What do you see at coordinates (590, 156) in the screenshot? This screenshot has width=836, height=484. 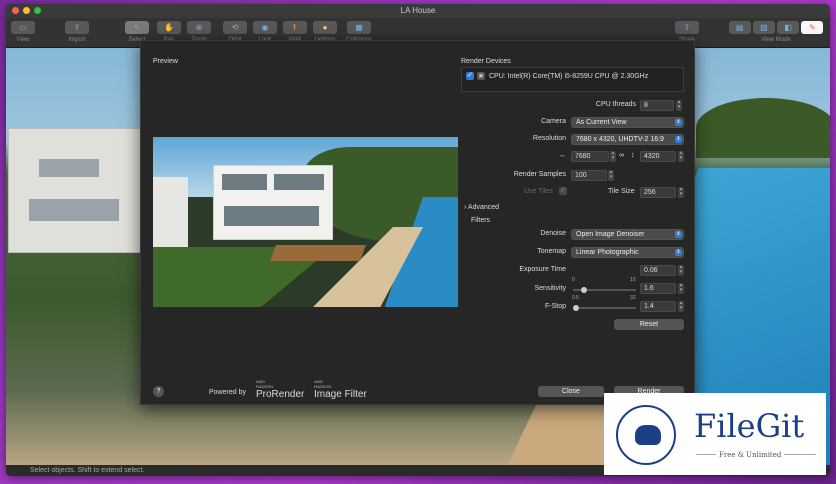 I see `width-input: 7680` at bounding box center [590, 156].